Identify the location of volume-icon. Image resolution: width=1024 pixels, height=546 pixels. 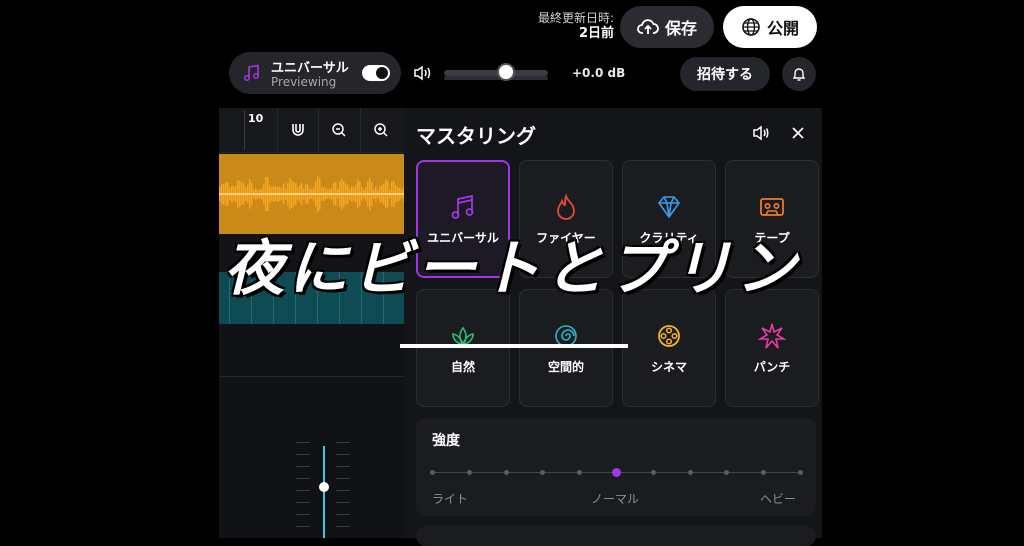
(423, 73).